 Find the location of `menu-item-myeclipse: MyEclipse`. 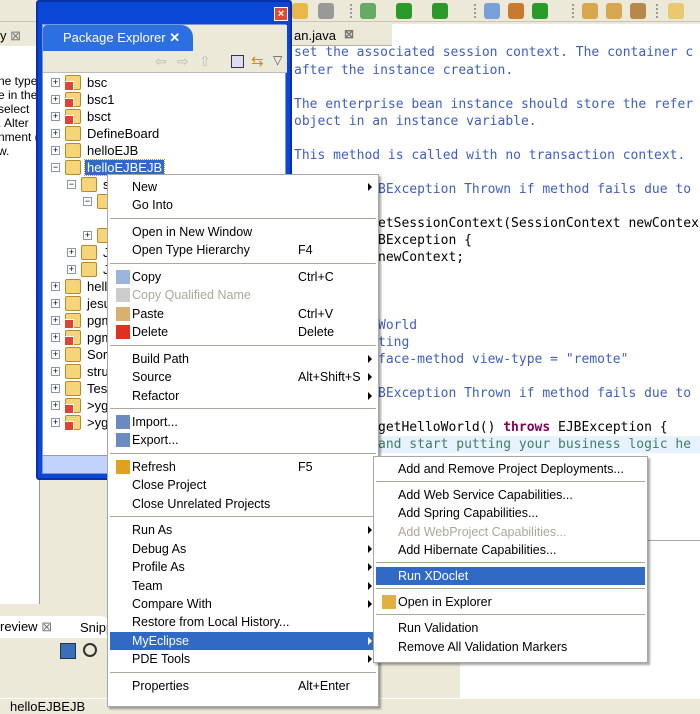

menu-item-myeclipse: MyEclipse is located at coordinates (243, 640).